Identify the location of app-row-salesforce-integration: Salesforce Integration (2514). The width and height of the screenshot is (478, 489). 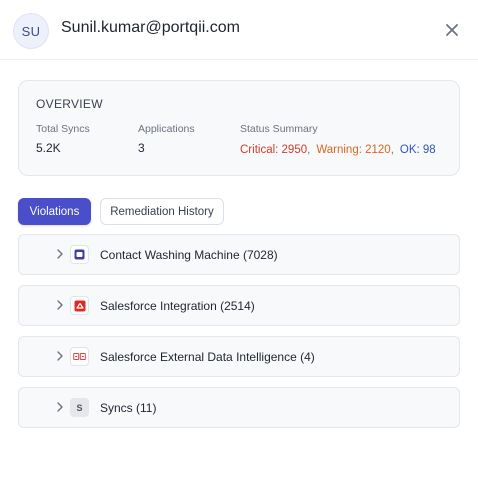
(239, 305).